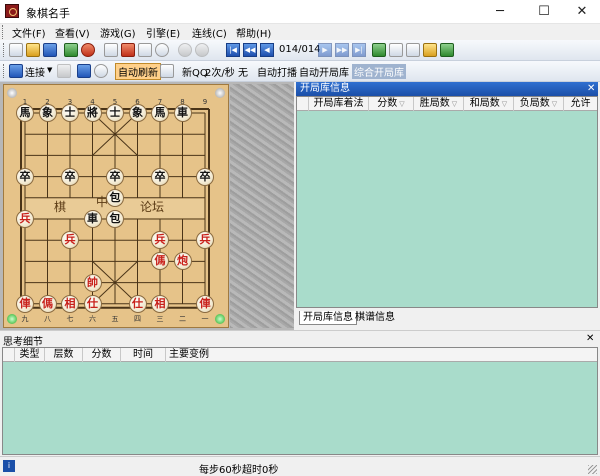  What do you see at coordinates (500, 12) in the screenshot?
I see `minimize-button: ─` at bounding box center [500, 12].